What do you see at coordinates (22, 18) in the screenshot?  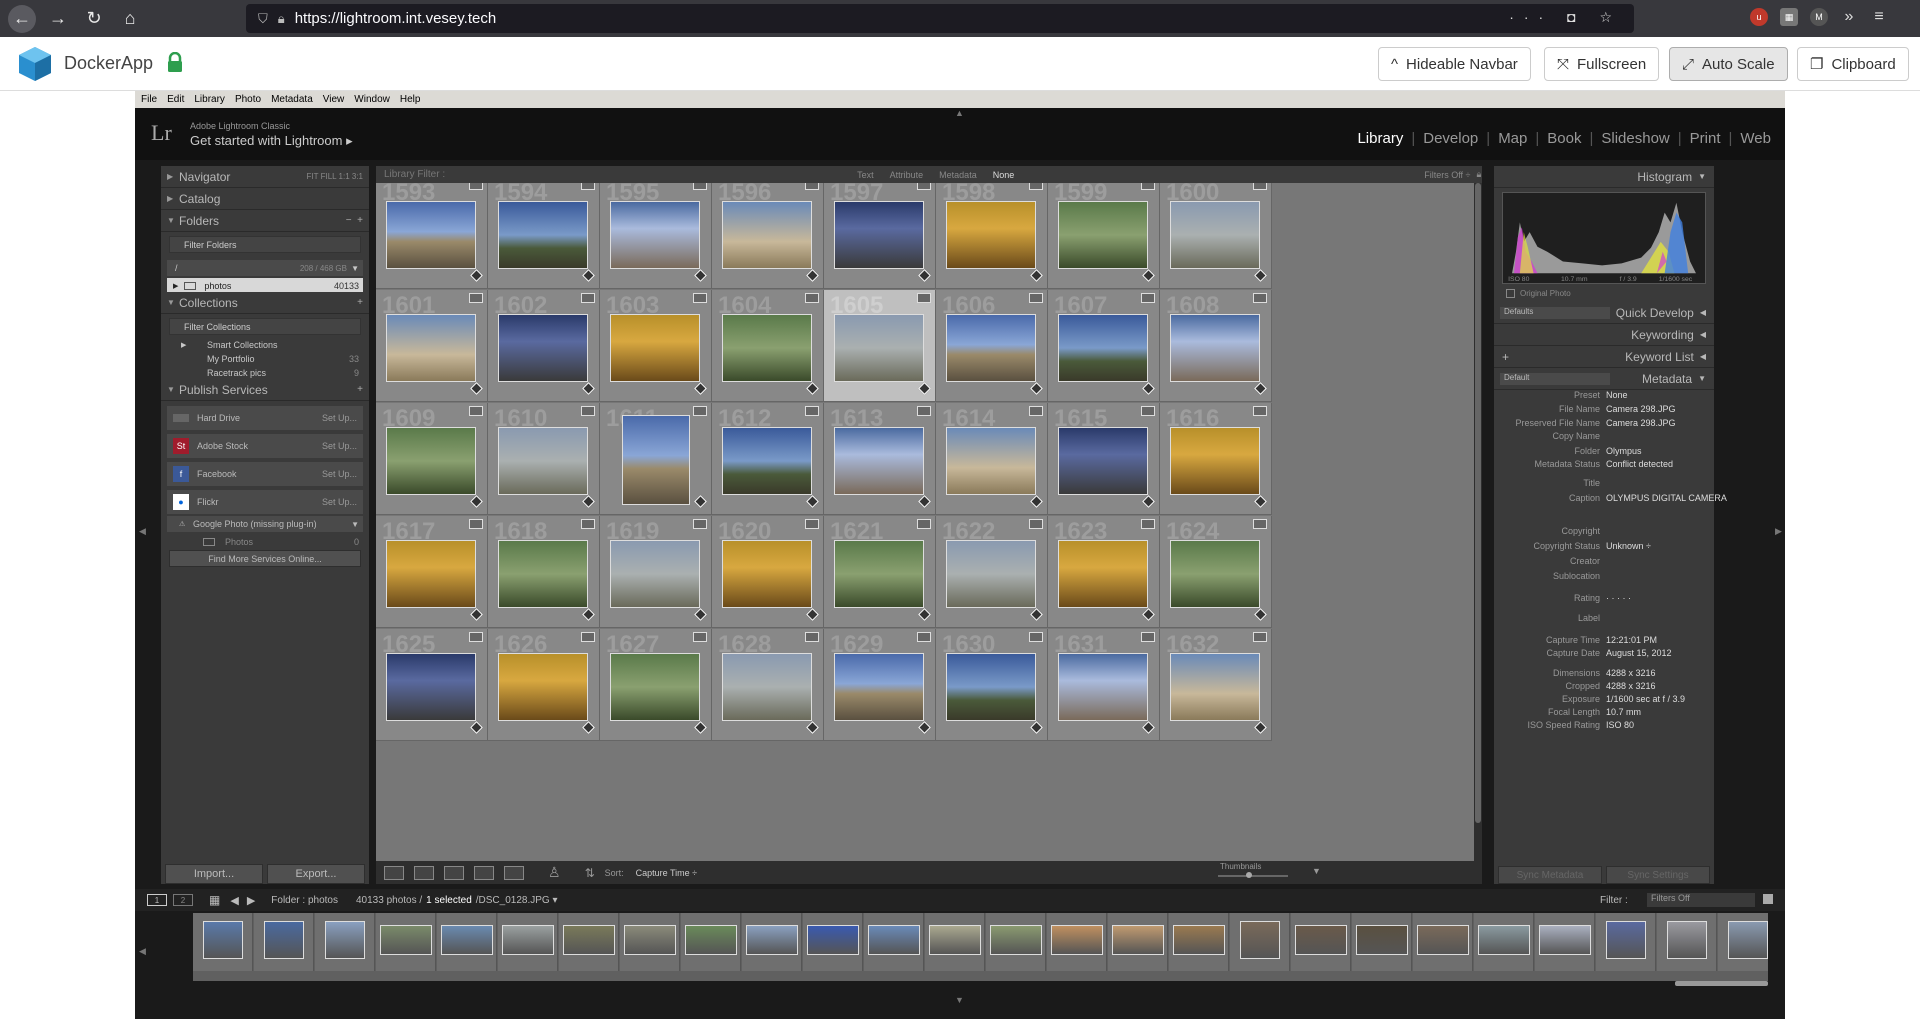 I see `back-icon: ←` at bounding box center [22, 18].